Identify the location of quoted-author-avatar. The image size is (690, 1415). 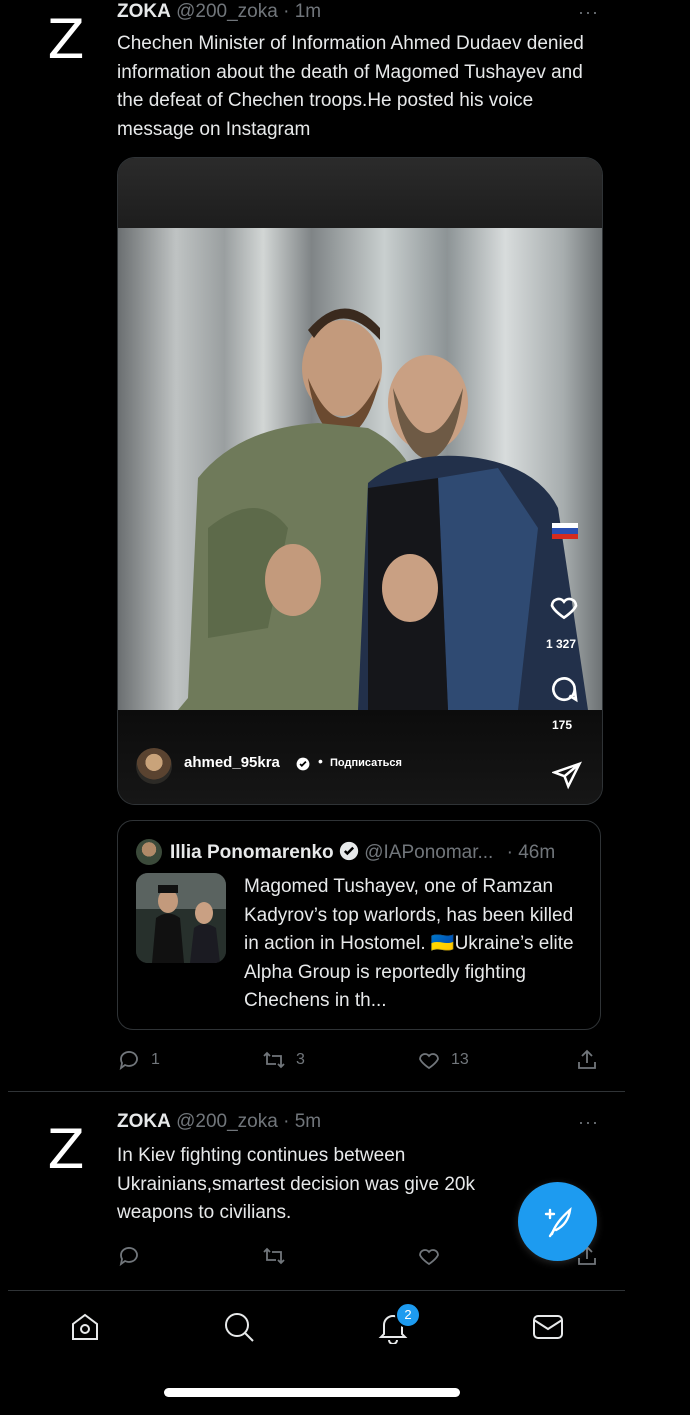
(149, 852).